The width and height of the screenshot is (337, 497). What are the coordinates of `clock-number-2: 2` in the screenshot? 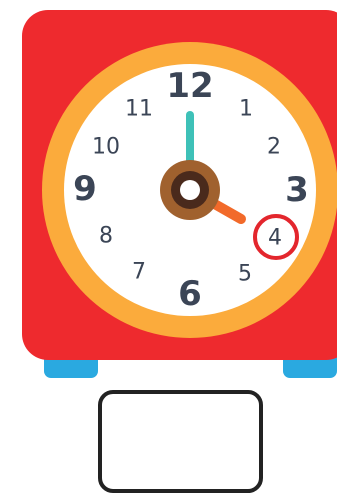 It's located at (274, 147).